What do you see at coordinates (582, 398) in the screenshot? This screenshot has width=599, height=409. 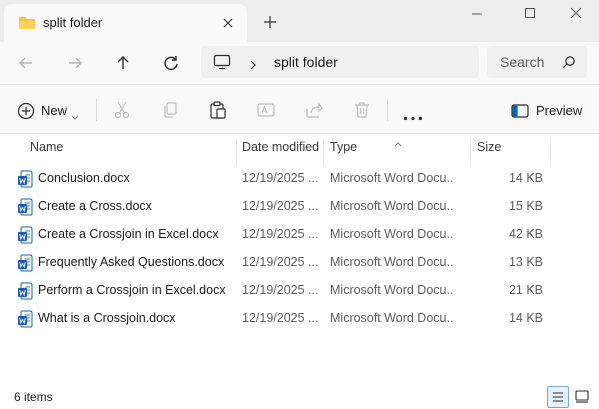 I see `tiles-view-button` at bounding box center [582, 398].